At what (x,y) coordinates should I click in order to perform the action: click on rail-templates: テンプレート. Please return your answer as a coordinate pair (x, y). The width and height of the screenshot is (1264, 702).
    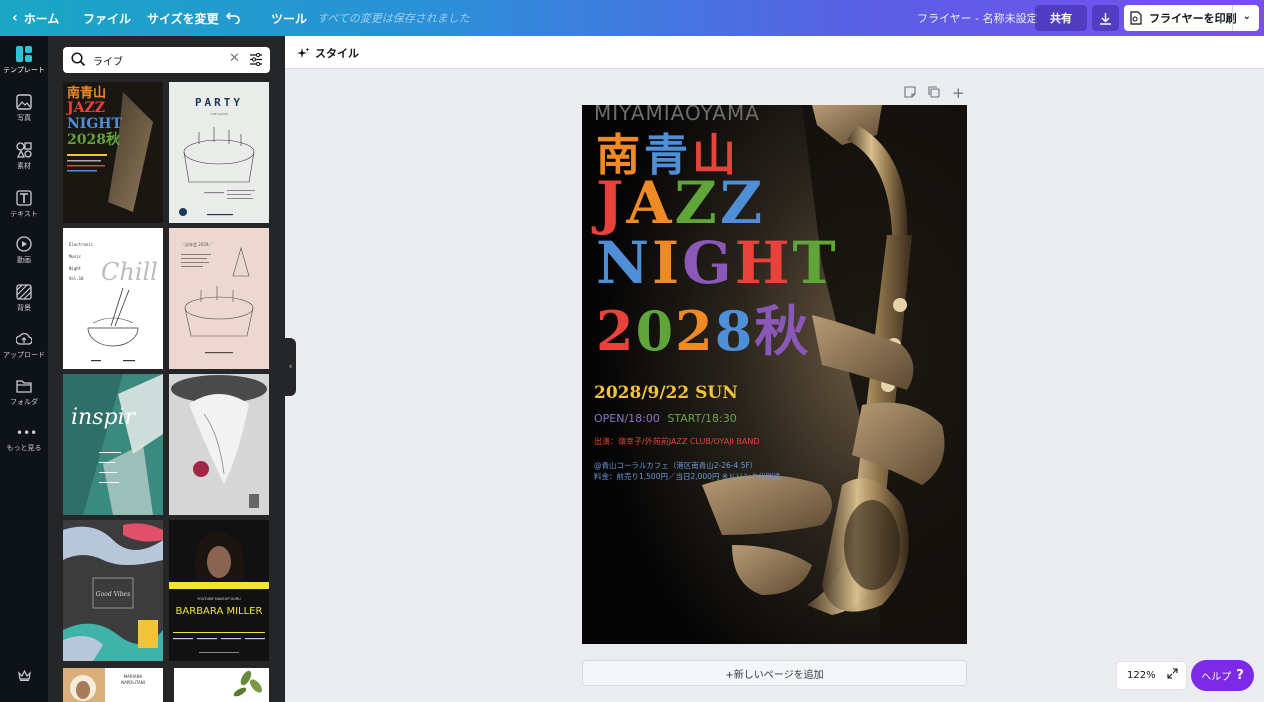
    Looking at the image, I should click on (24, 60).